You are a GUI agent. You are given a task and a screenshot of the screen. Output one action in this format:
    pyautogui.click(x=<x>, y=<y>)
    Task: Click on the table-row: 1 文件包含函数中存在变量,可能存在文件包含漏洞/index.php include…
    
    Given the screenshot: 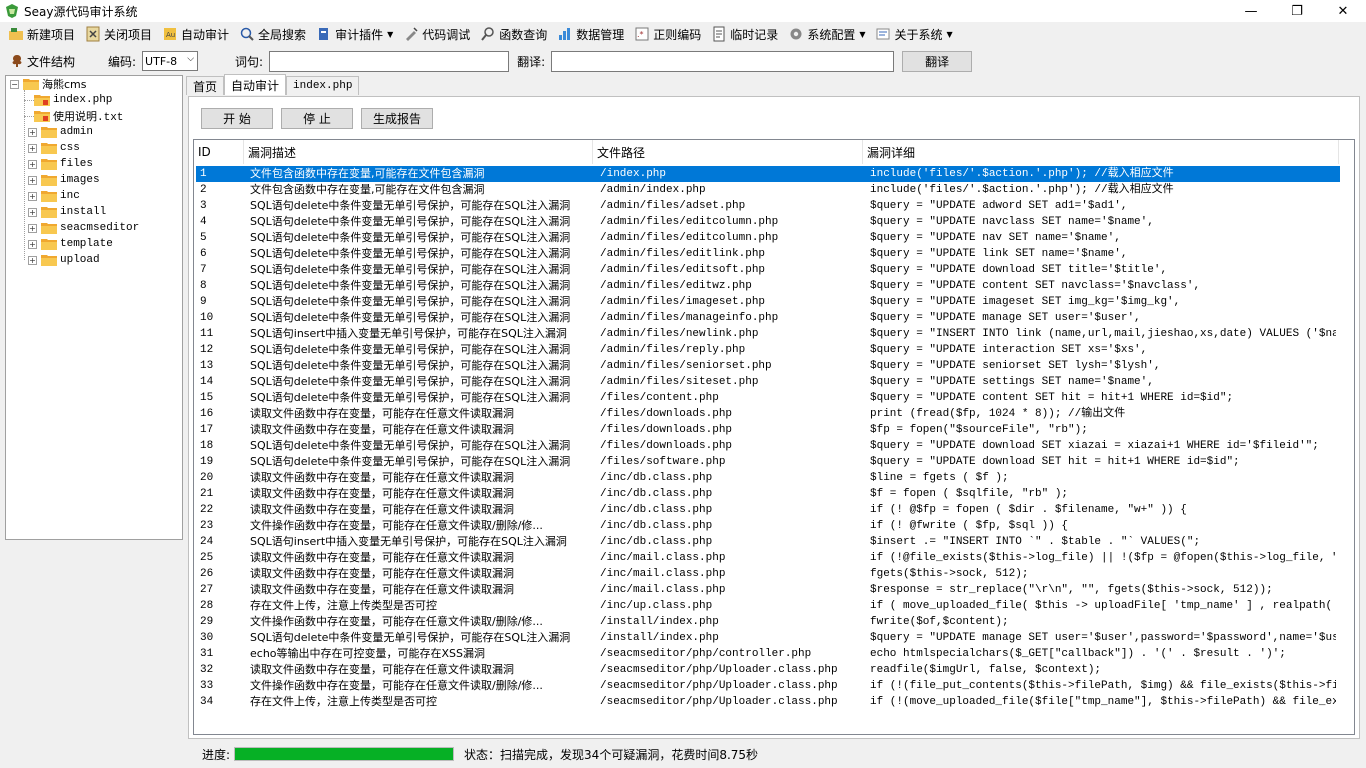 What is the action you would take?
    pyautogui.click(x=768, y=174)
    